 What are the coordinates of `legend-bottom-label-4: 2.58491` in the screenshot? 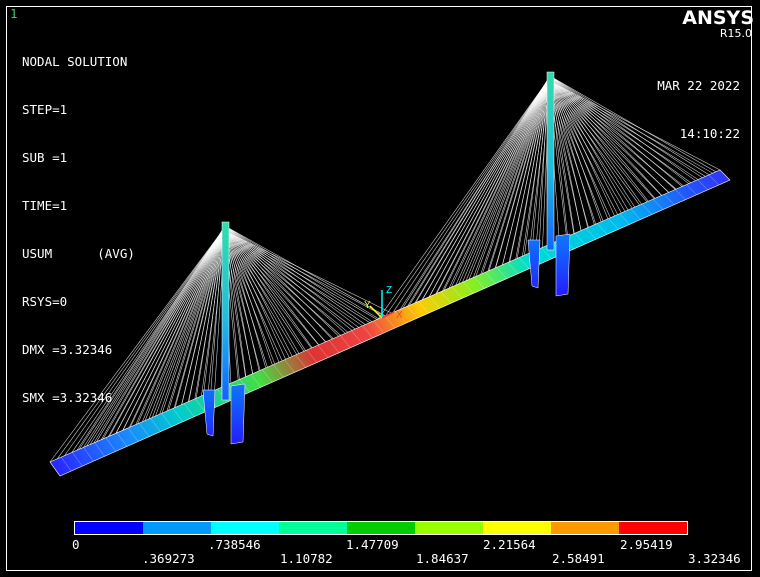 It's located at (578, 558).